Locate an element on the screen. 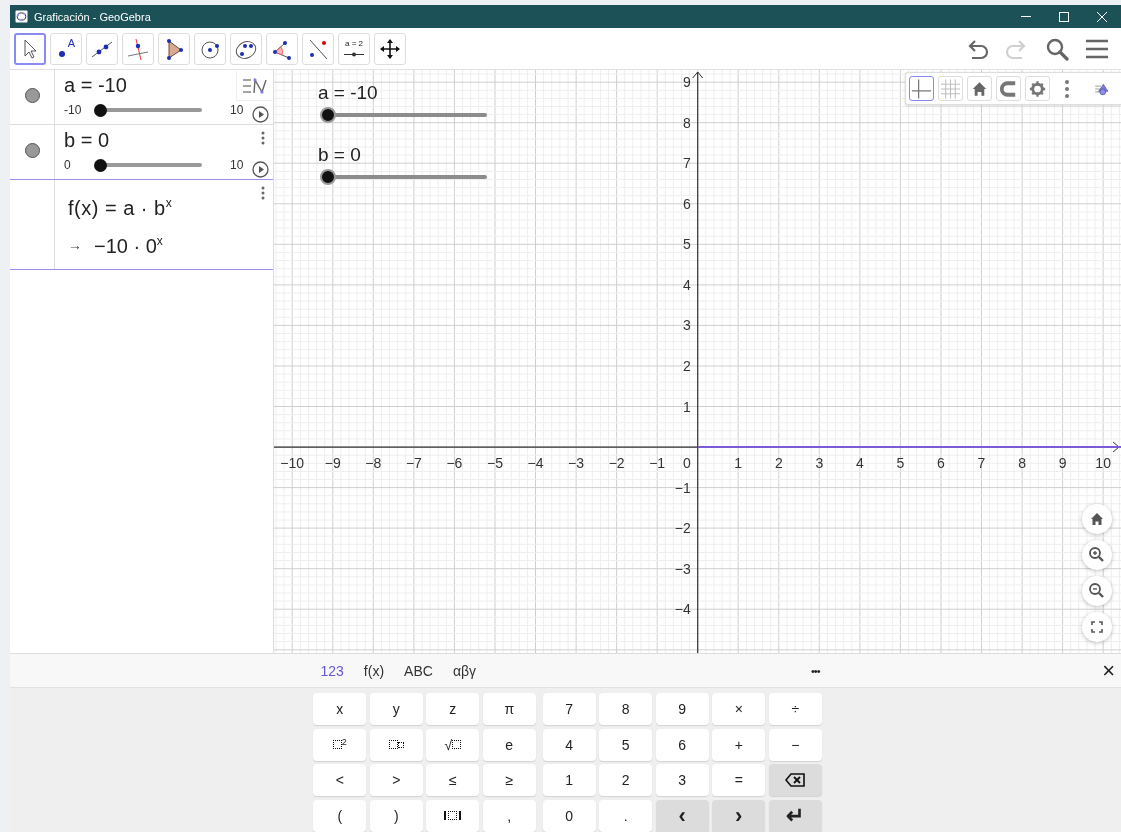  keyboard-key: 4 is located at coordinates (569, 744).